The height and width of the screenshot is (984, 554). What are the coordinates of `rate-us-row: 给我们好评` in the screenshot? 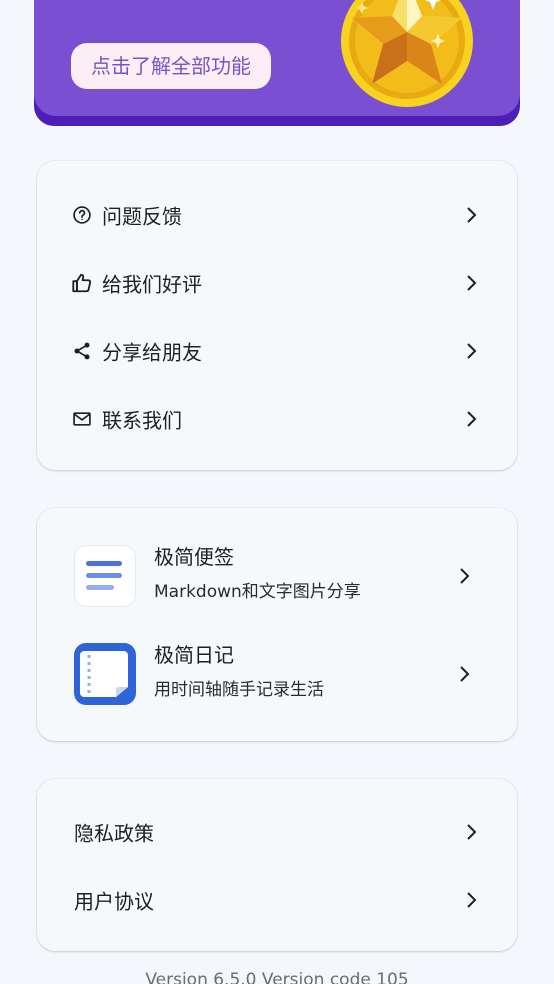 It's located at (277, 283).